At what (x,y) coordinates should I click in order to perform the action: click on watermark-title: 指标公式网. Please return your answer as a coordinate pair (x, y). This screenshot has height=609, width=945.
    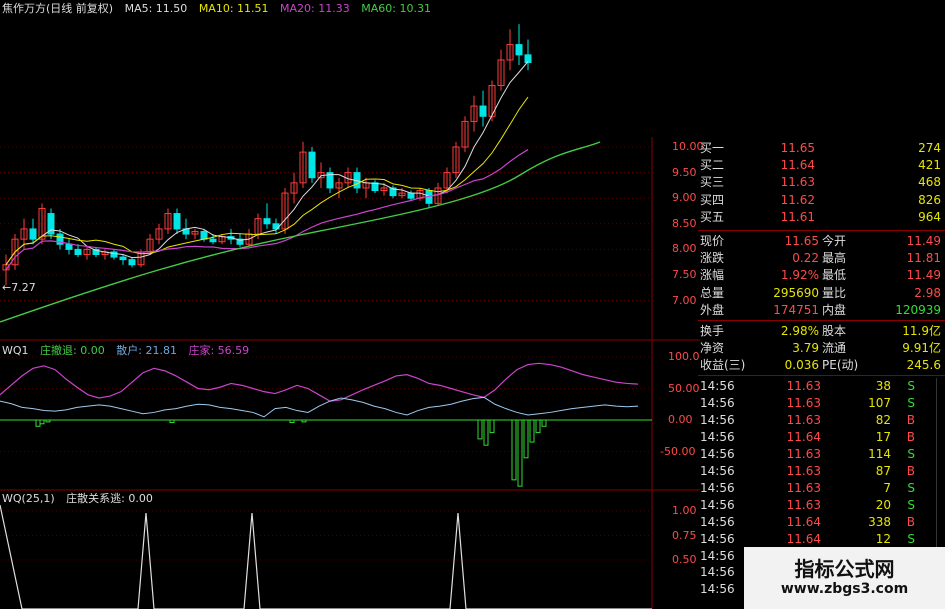
    Looking at the image, I should click on (844, 569).